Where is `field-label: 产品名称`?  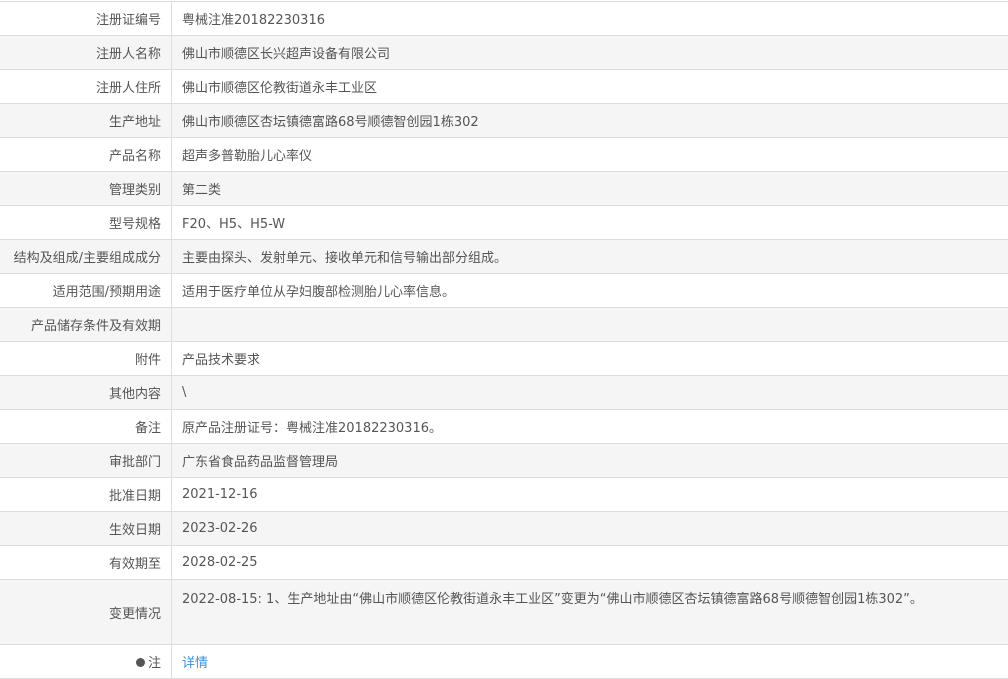 field-label: 产品名称 is located at coordinates (86, 155).